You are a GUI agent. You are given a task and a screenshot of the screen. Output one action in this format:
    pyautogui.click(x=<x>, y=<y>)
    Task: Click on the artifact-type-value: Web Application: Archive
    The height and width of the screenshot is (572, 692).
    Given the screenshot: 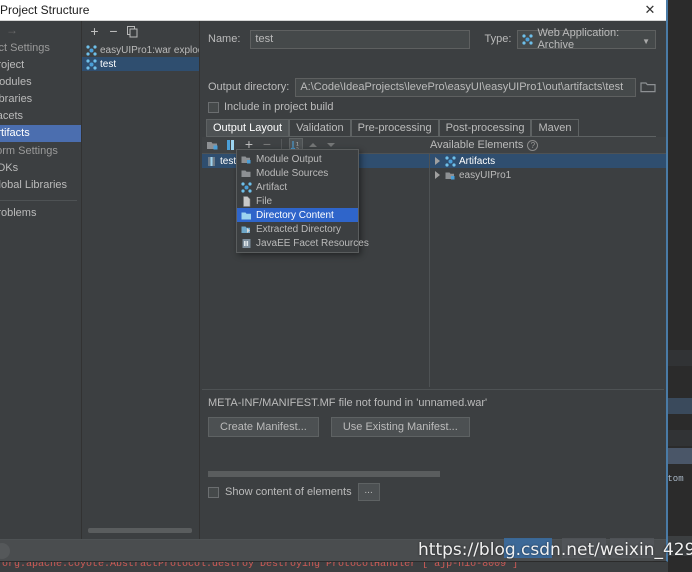 What is the action you would take?
    pyautogui.click(x=578, y=39)
    